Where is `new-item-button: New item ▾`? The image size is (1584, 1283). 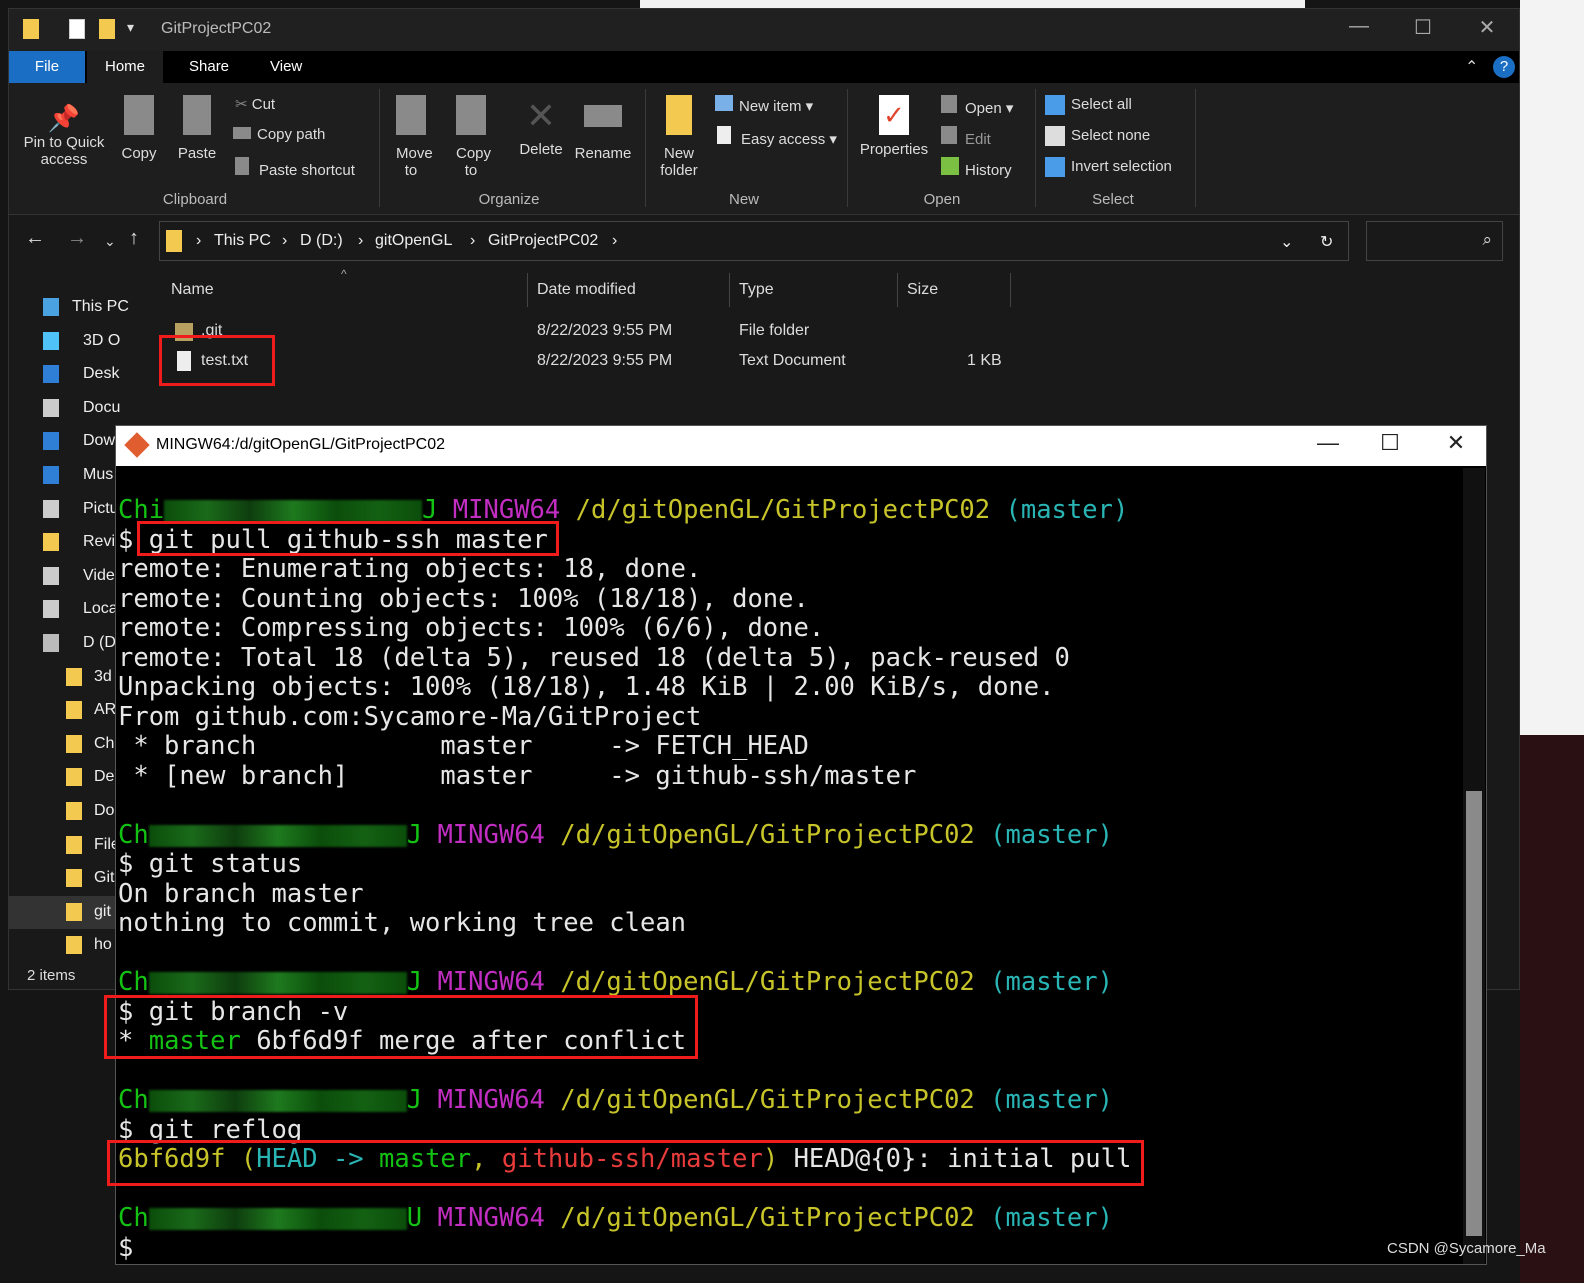
new-item-button: New item ▾ is located at coordinates (764, 105).